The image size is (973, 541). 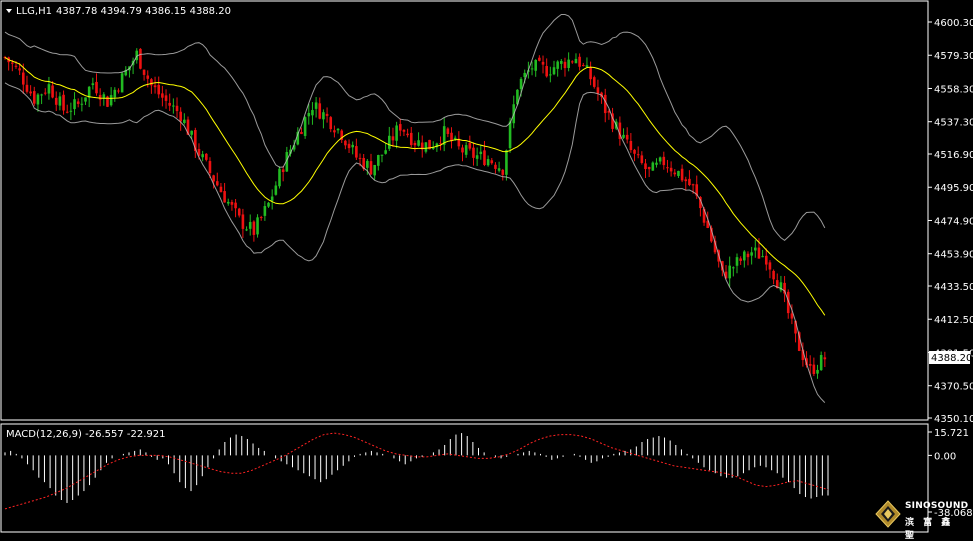 I want to click on current-price-label: 4388.20, so click(x=951, y=358).